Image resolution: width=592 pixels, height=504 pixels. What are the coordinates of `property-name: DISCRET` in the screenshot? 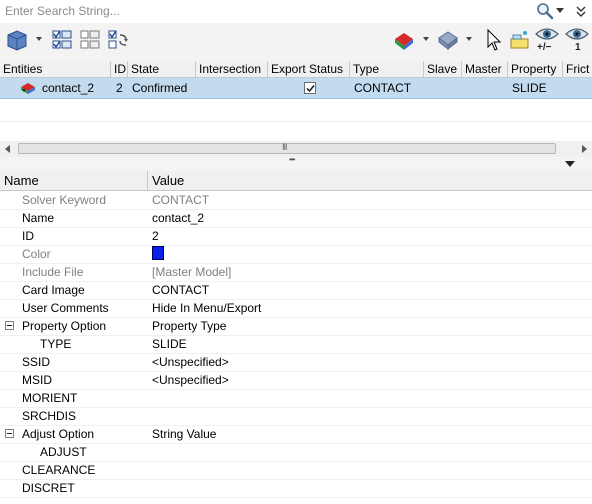 It's located at (48, 488).